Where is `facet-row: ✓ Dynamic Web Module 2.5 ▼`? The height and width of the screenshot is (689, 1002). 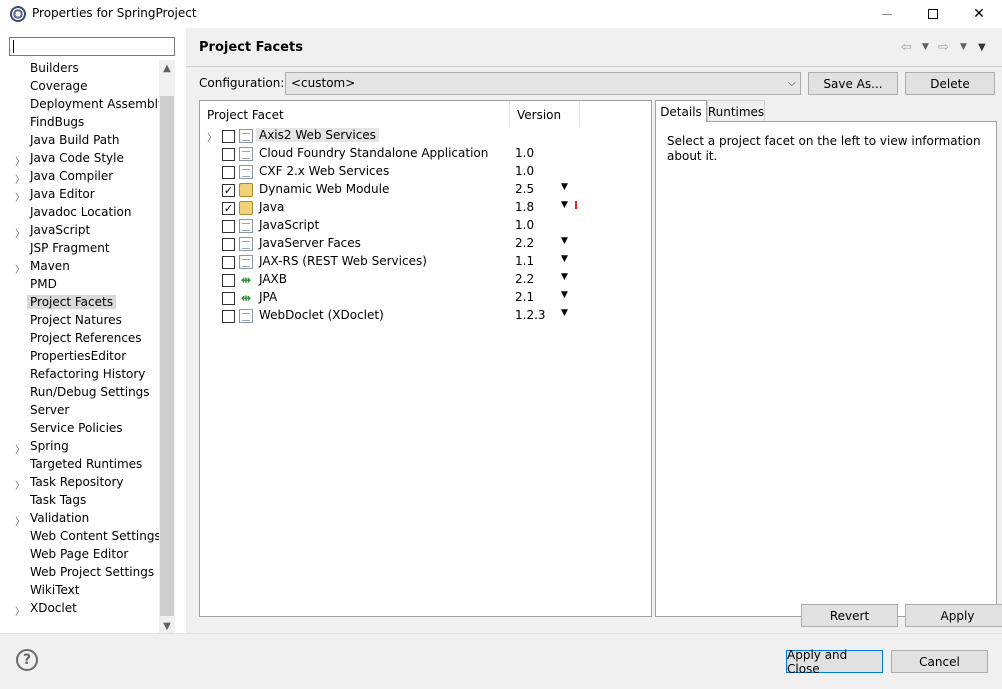 facet-row: ✓ Dynamic Web Module 2.5 ▼ is located at coordinates (425, 190).